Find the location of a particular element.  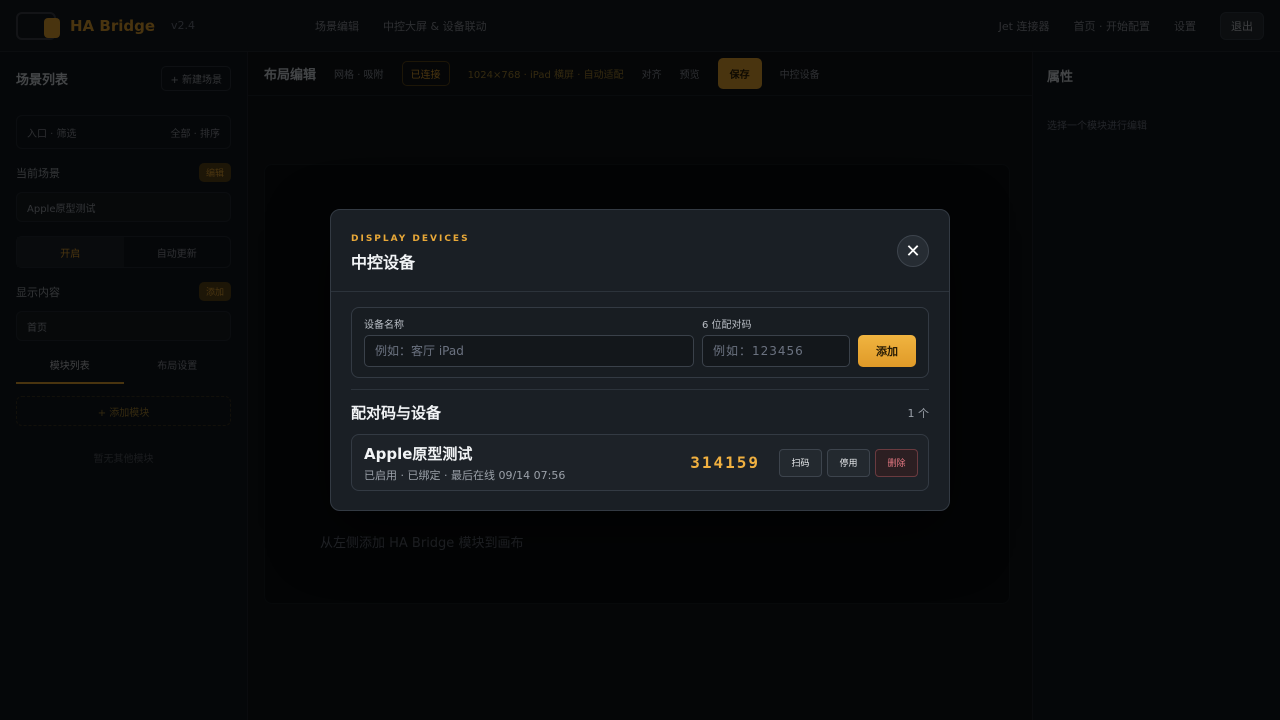

close-icon: ✕ is located at coordinates (913, 251).